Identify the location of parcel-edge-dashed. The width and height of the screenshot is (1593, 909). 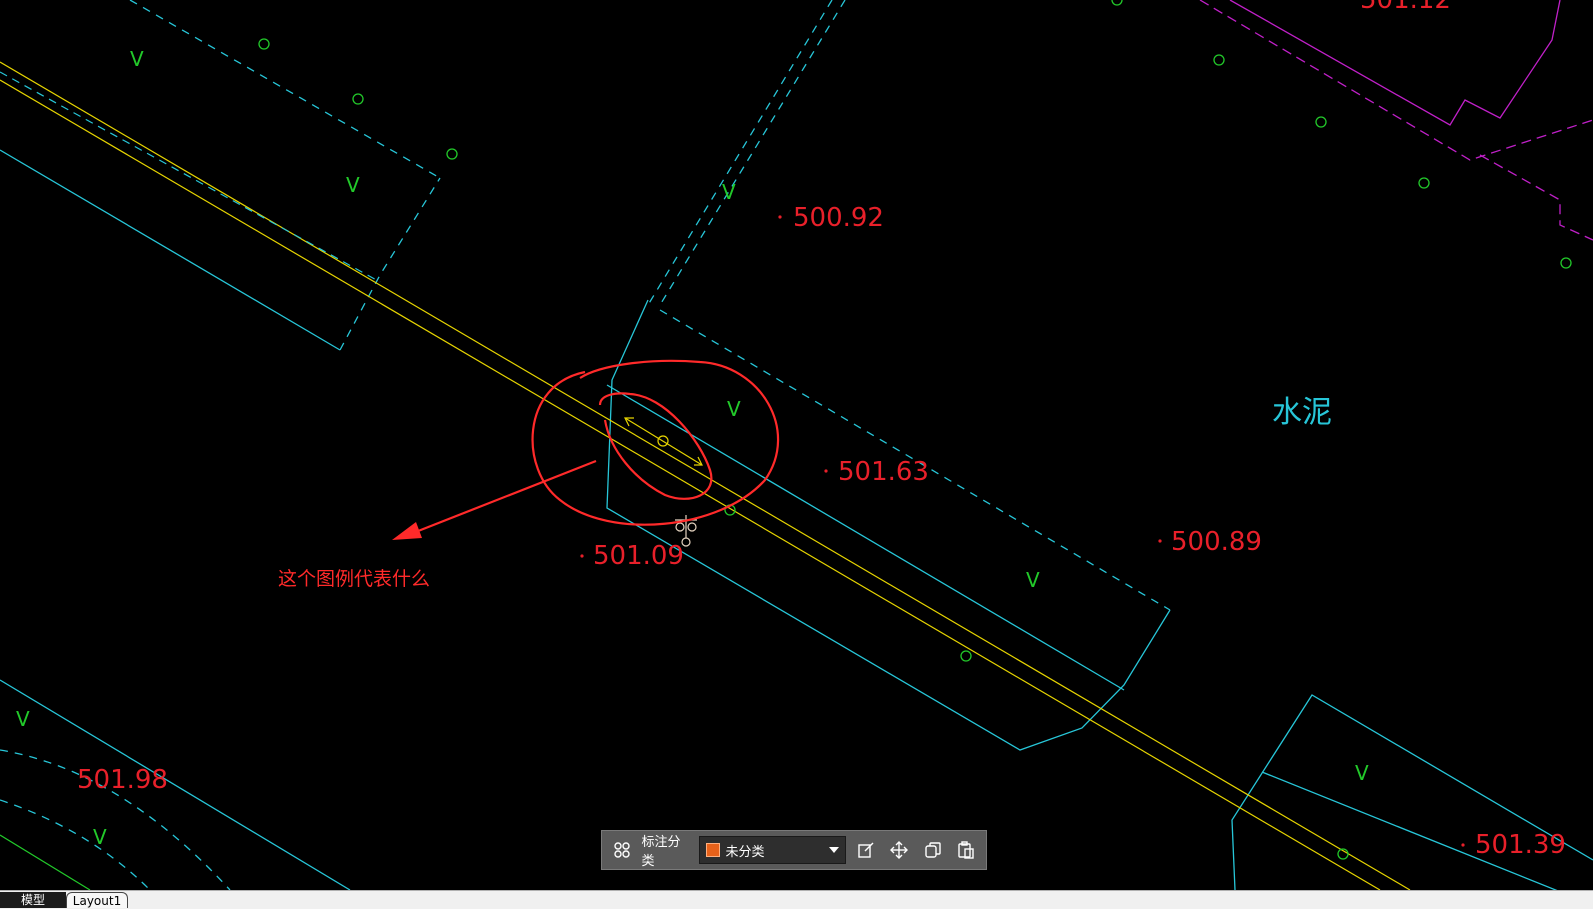
(390, 264).